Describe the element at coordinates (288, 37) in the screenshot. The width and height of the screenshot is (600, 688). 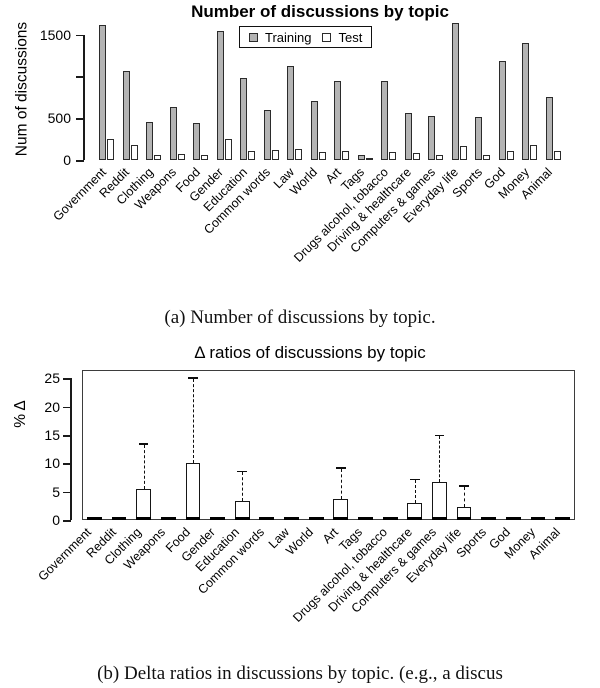
I see `legend-label-training: Training` at that location.